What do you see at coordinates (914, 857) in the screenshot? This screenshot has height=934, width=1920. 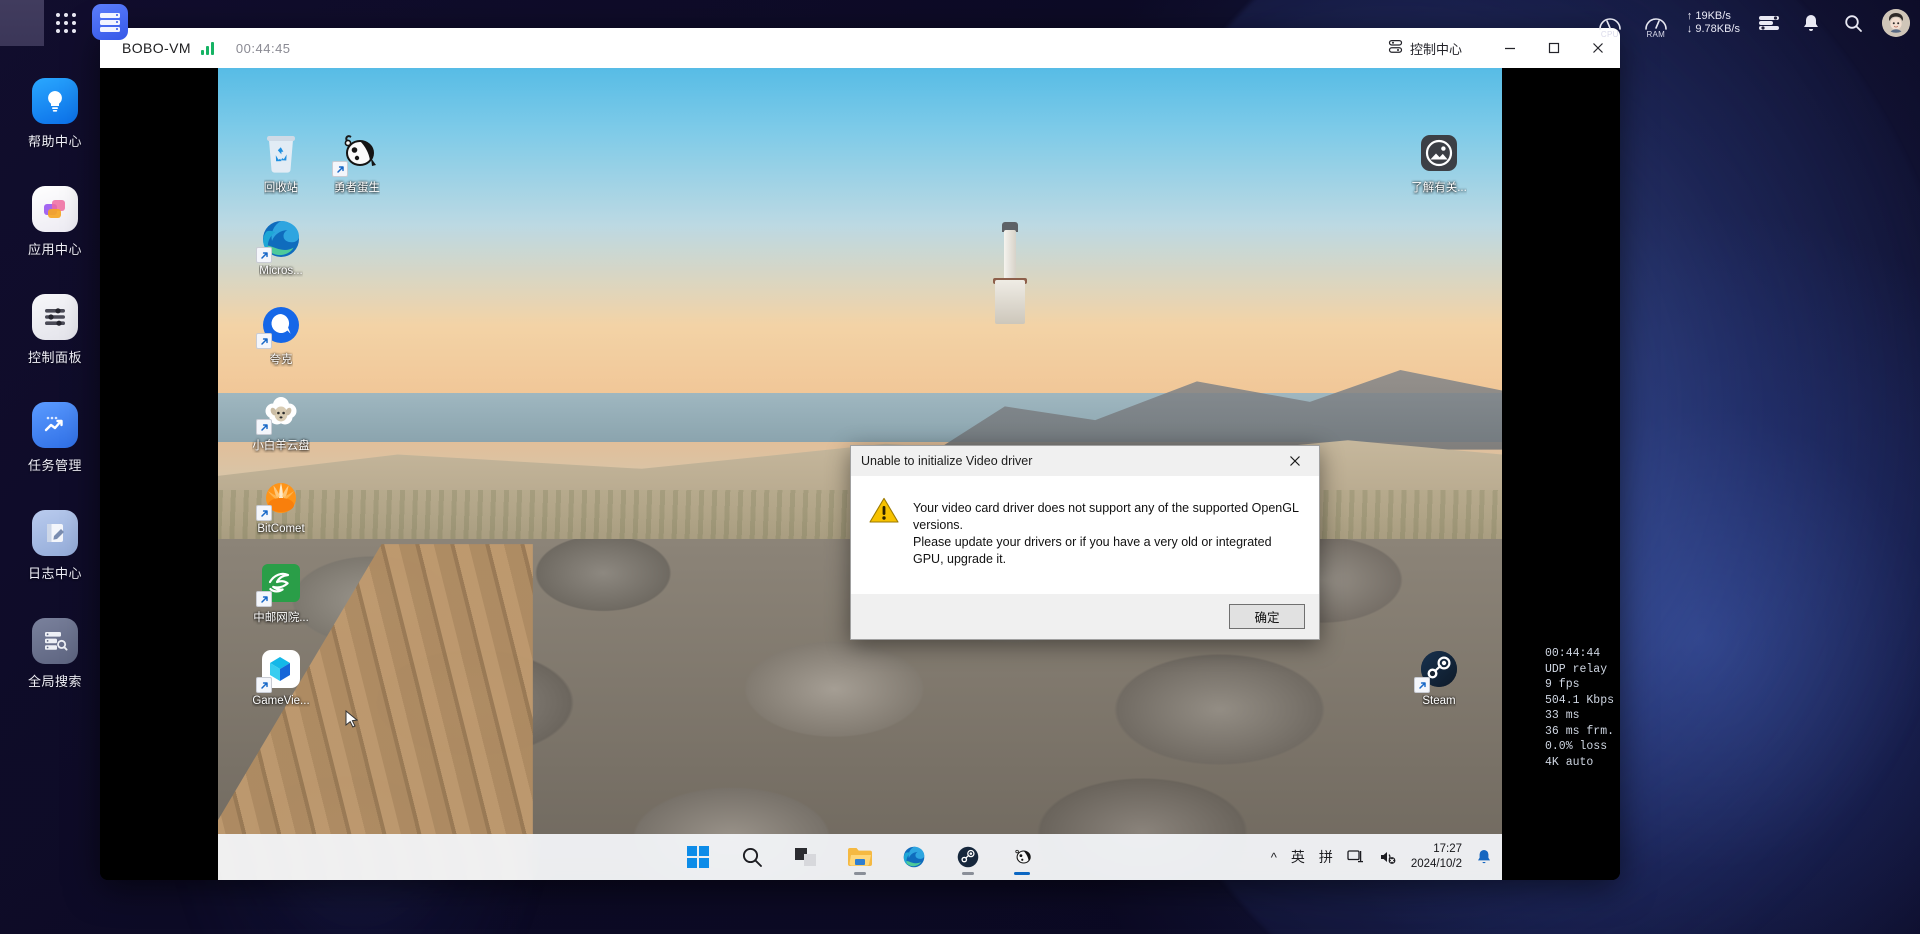 I see `taskbar-edge-button` at bounding box center [914, 857].